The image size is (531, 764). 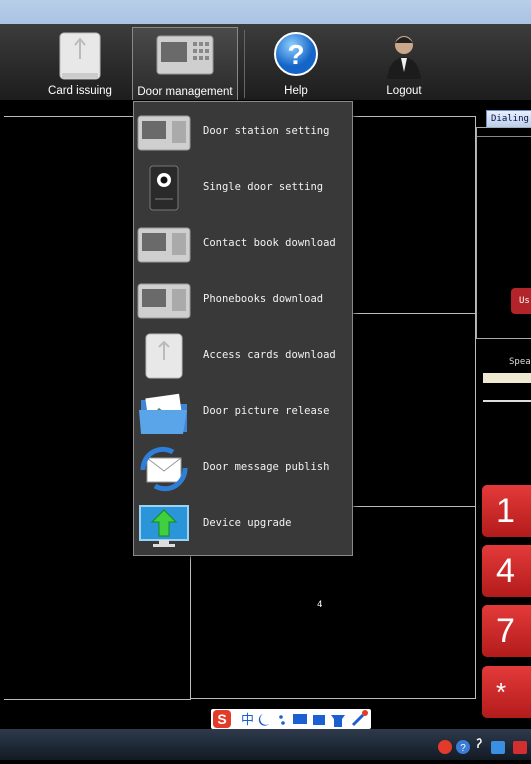 What do you see at coordinates (300, 719) in the screenshot?
I see `keyboard-icon` at bounding box center [300, 719].